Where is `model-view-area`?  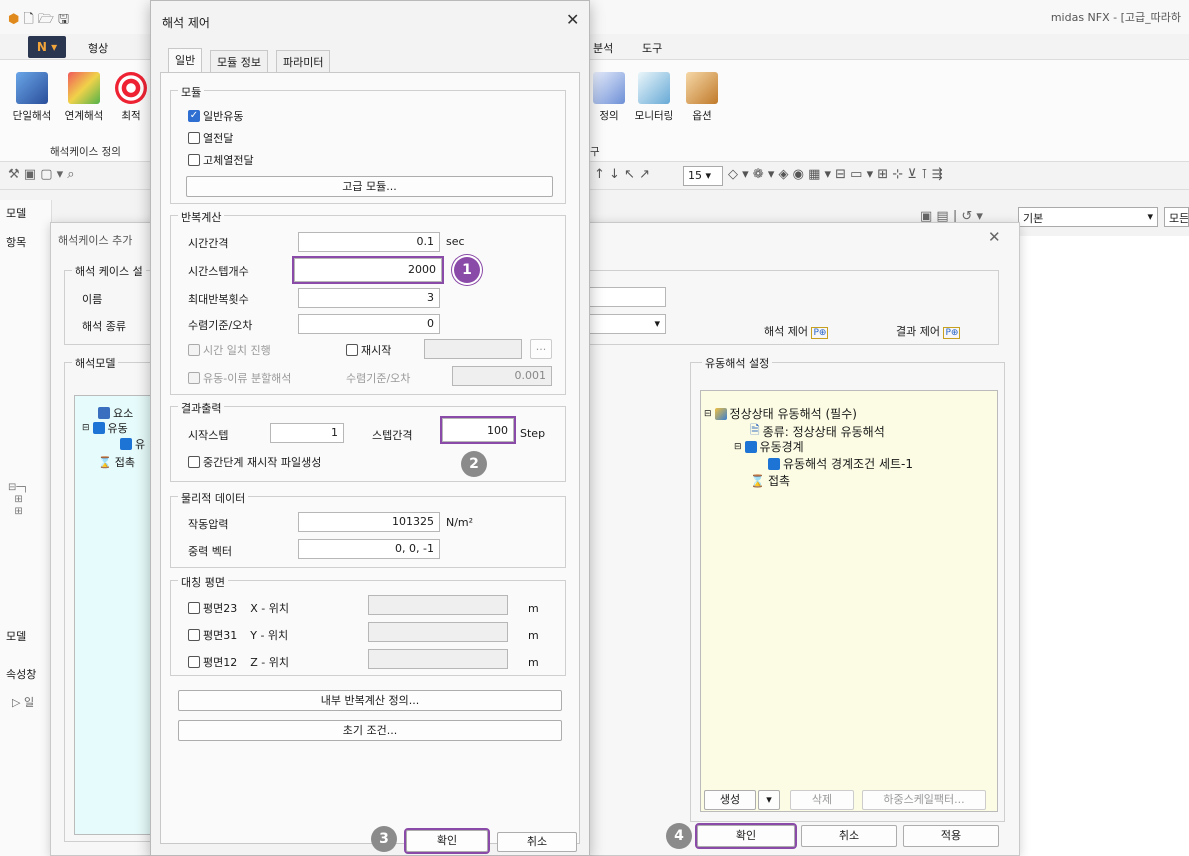 model-view-area is located at coordinates (1100, 546).